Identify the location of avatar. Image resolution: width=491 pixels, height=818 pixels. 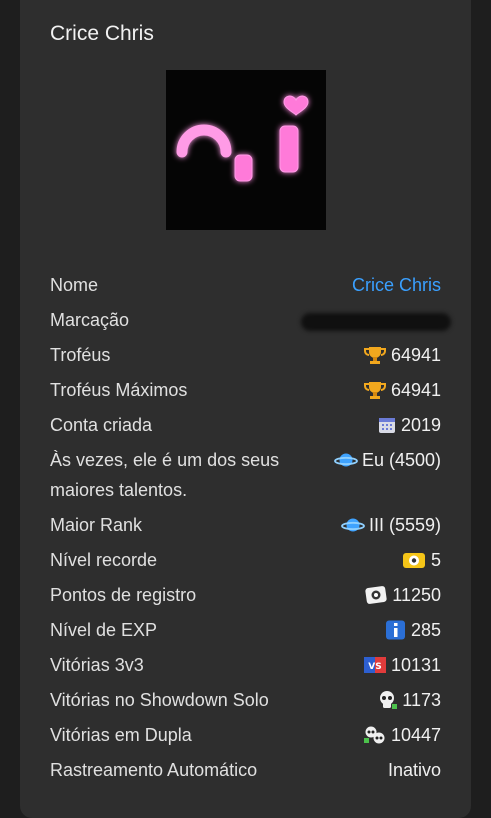
(246, 150).